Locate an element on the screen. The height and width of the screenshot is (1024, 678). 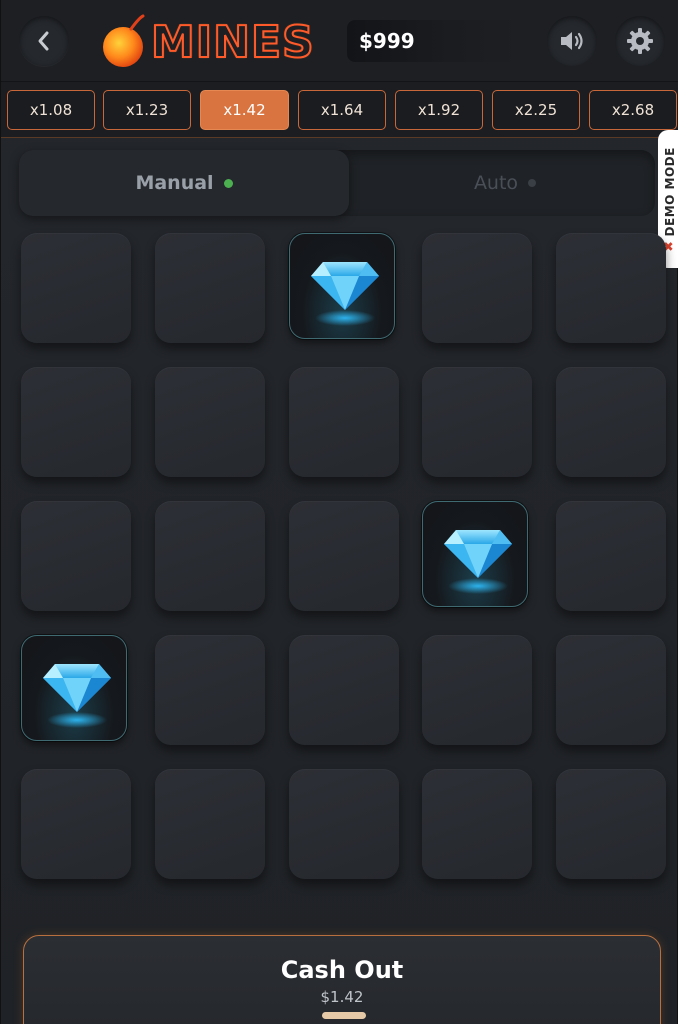
demo-mode-label: DEMO MODE is located at coordinates (669, 191).